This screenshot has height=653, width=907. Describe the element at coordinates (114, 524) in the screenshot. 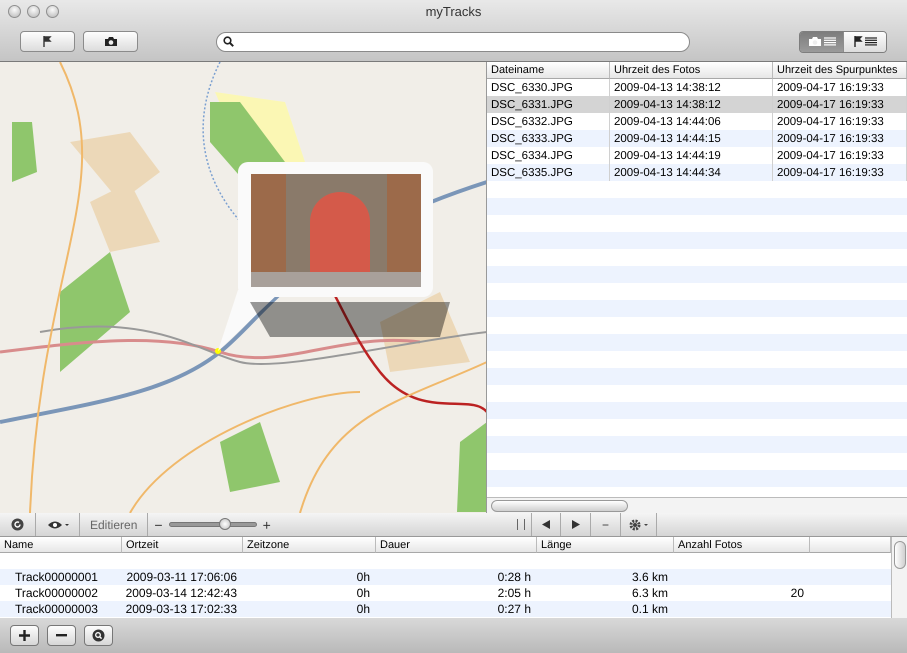

I see `edit-button: Editieren` at that location.